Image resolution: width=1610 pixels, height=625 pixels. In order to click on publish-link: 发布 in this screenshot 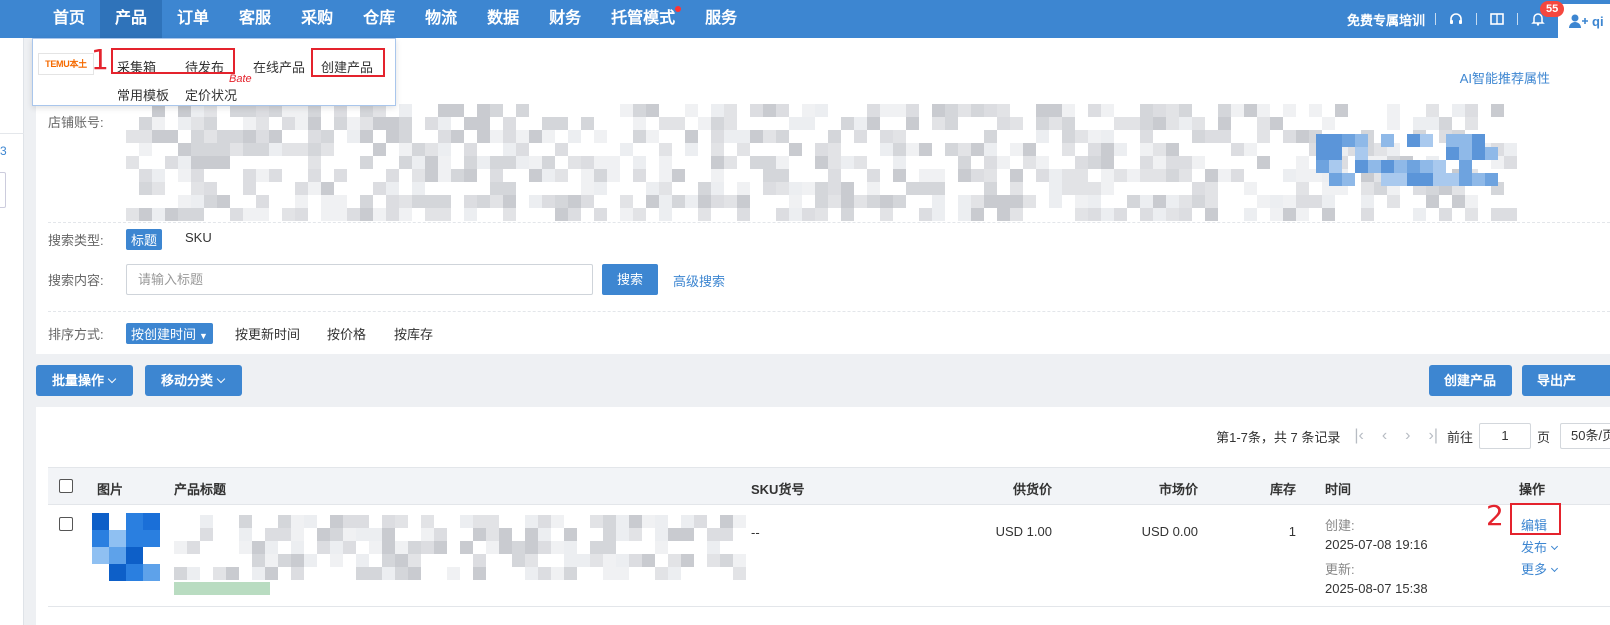, I will do `click(1540, 546)`.